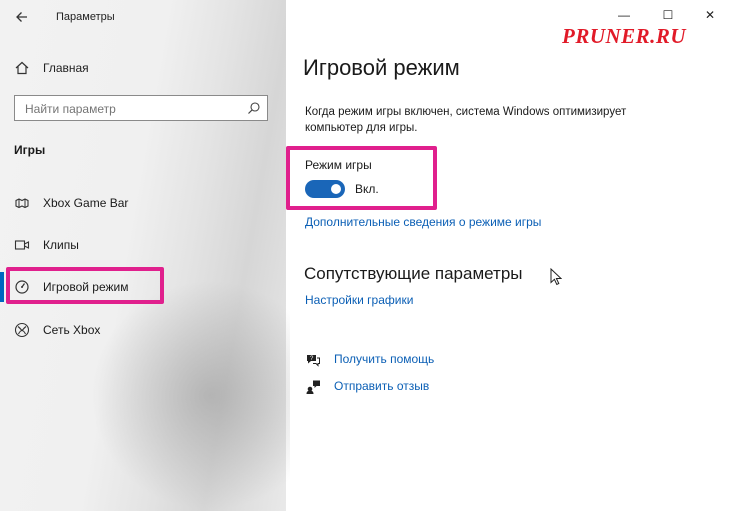 Image resolution: width=730 pixels, height=511 pixels. I want to click on search-icon, so click(254, 108).